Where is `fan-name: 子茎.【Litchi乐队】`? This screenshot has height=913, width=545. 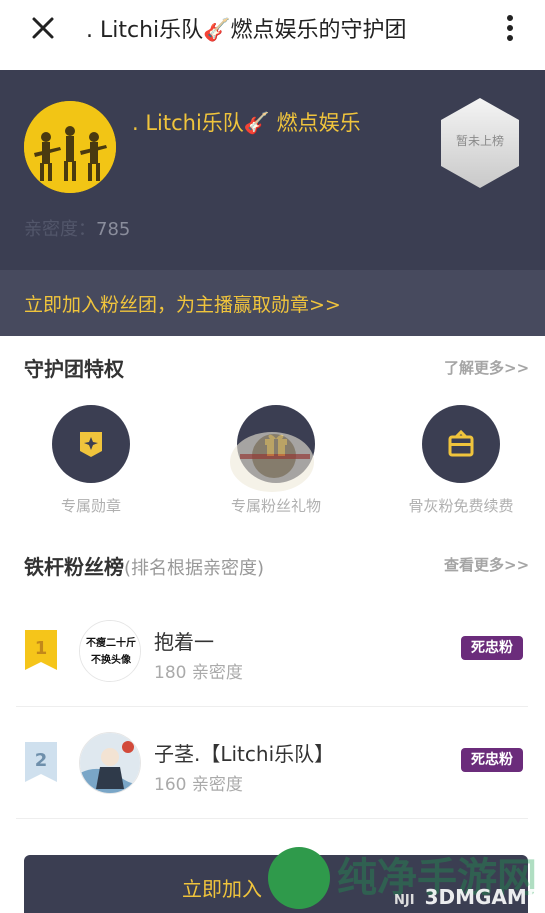 fan-name: 子茎.【Litchi乐队】 is located at coordinates (244, 754).